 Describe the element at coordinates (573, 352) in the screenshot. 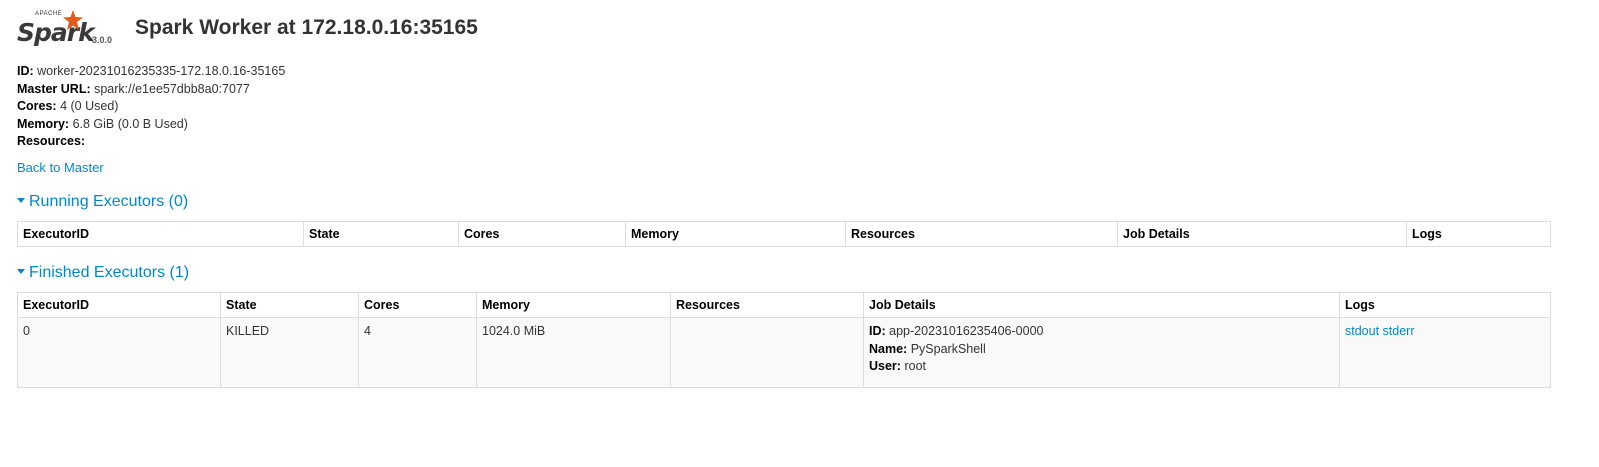

I see `cell-memory: 1024.0 MiB` at that location.